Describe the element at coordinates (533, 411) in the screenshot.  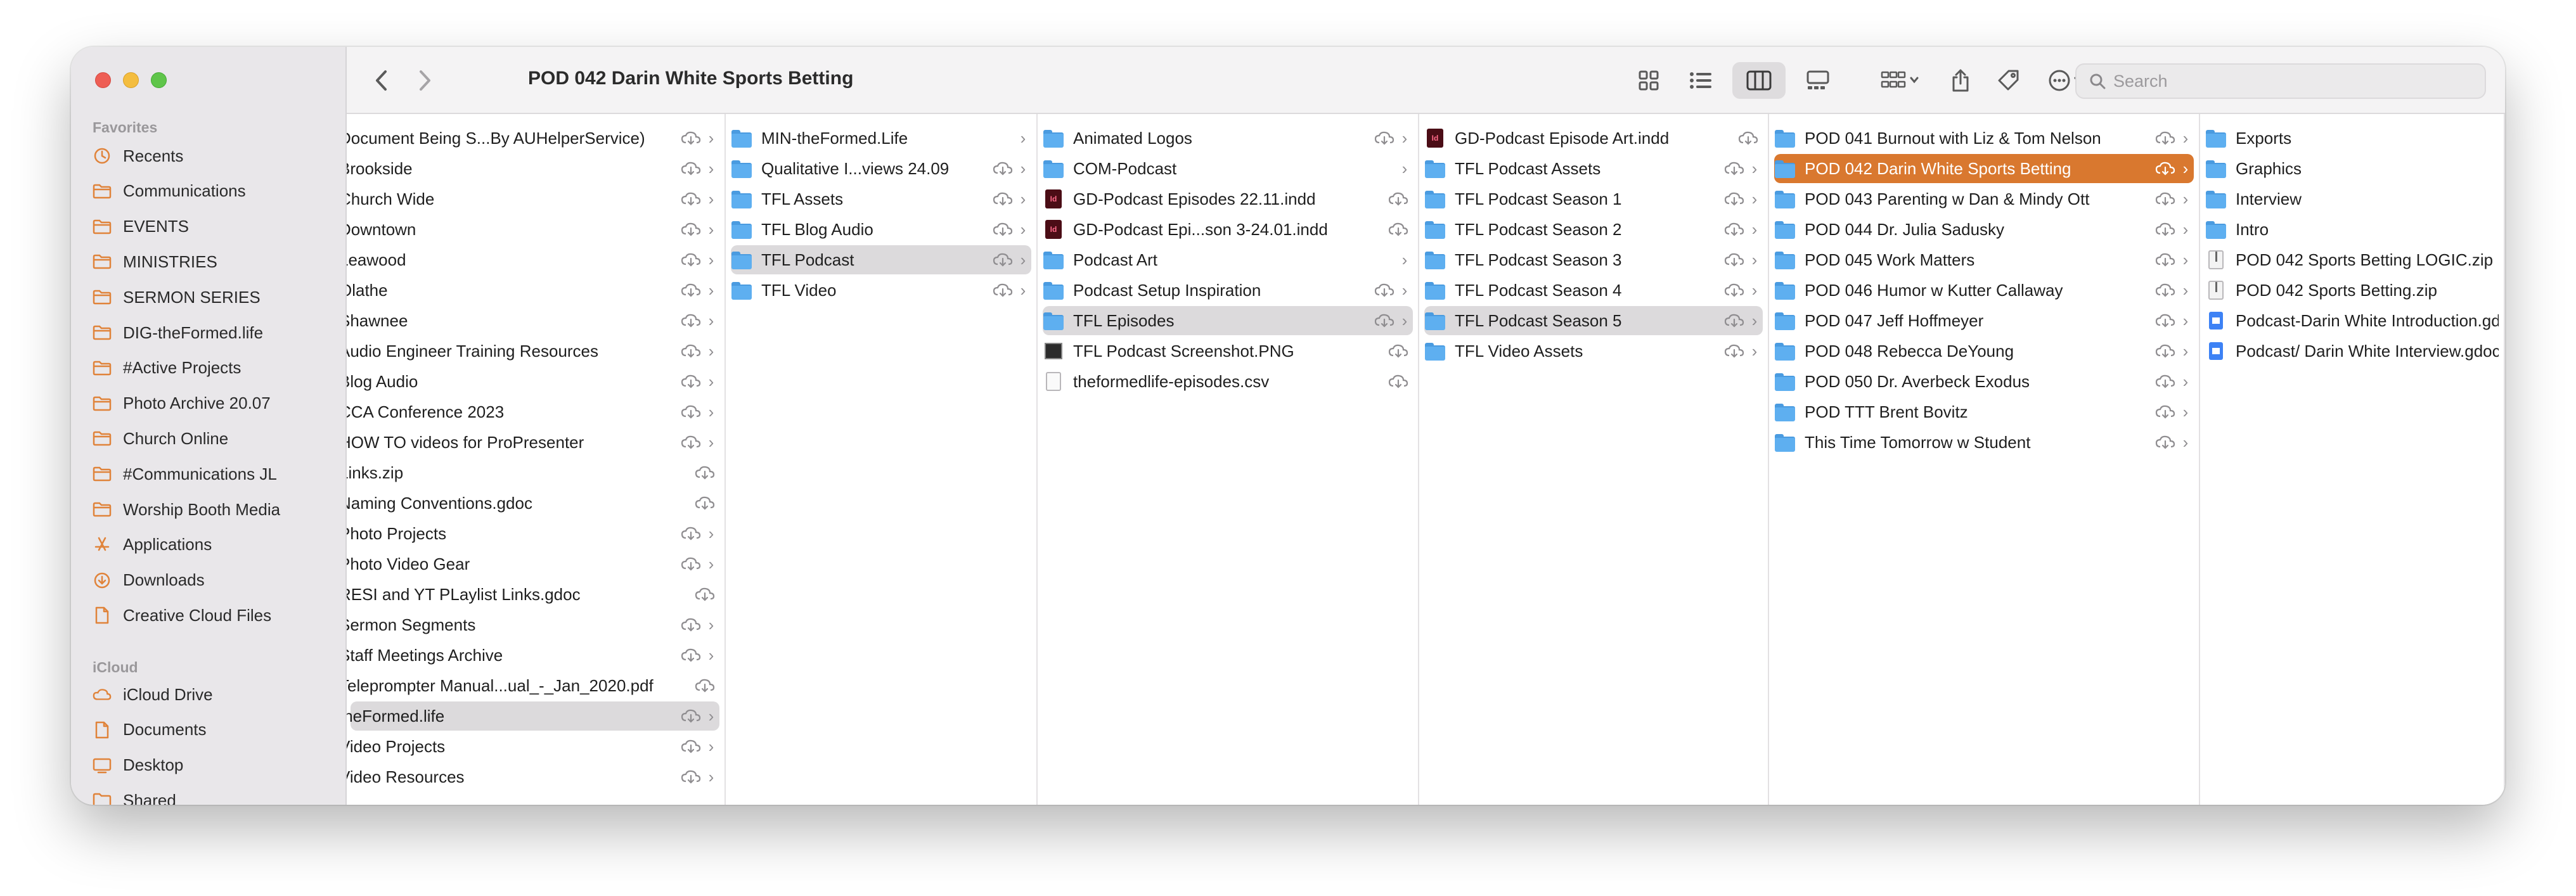
I see `folder-row: CCA Conference 2023 ›` at that location.